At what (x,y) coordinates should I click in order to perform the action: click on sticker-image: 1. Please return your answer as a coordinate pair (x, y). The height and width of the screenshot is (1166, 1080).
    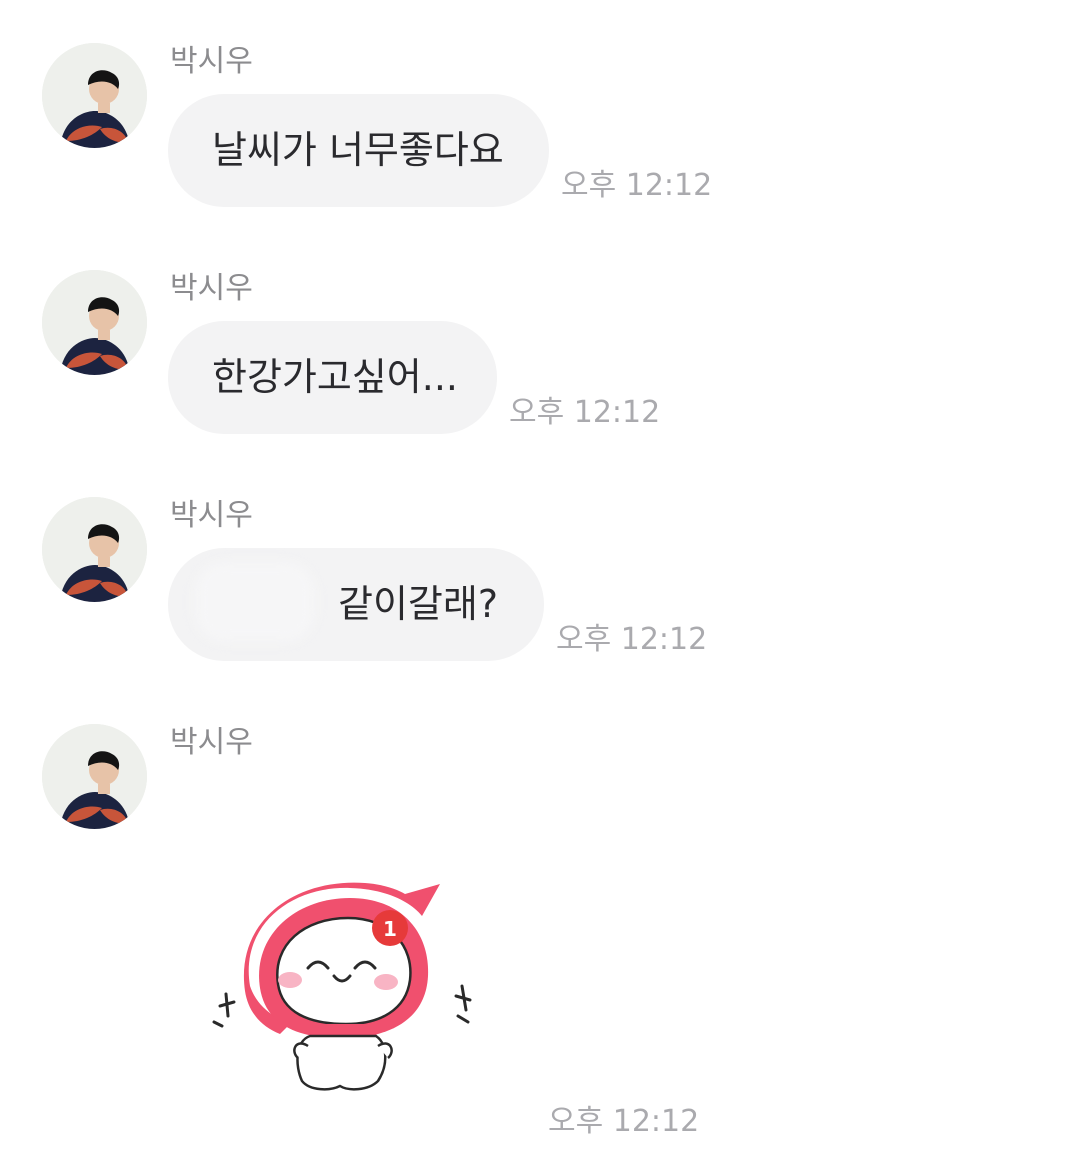
    Looking at the image, I should click on (342, 986).